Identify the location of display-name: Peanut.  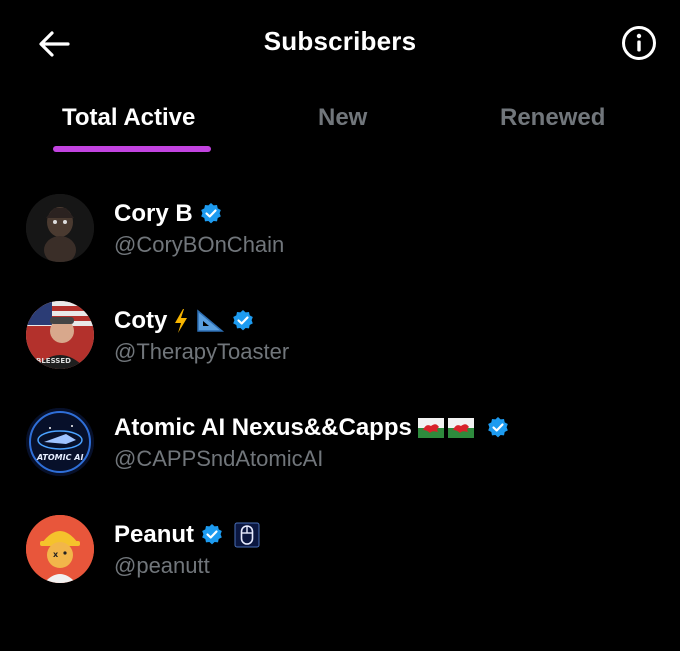
(154, 534).